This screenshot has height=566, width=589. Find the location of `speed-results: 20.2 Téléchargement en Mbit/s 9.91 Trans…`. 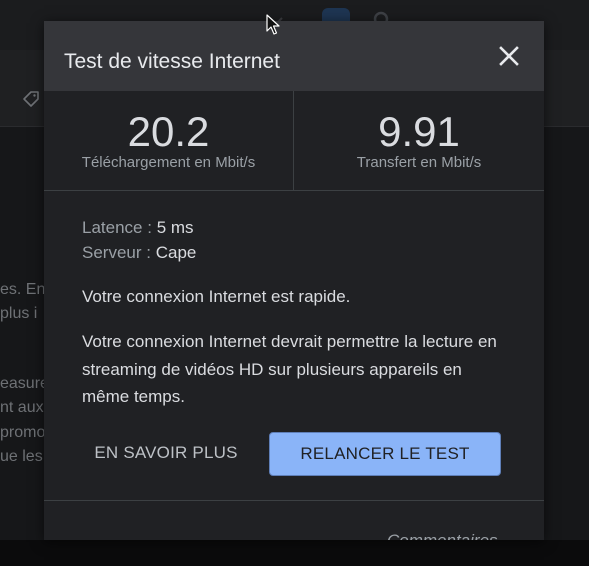

speed-results: 20.2 Téléchargement en Mbit/s 9.91 Trans… is located at coordinates (294, 141).